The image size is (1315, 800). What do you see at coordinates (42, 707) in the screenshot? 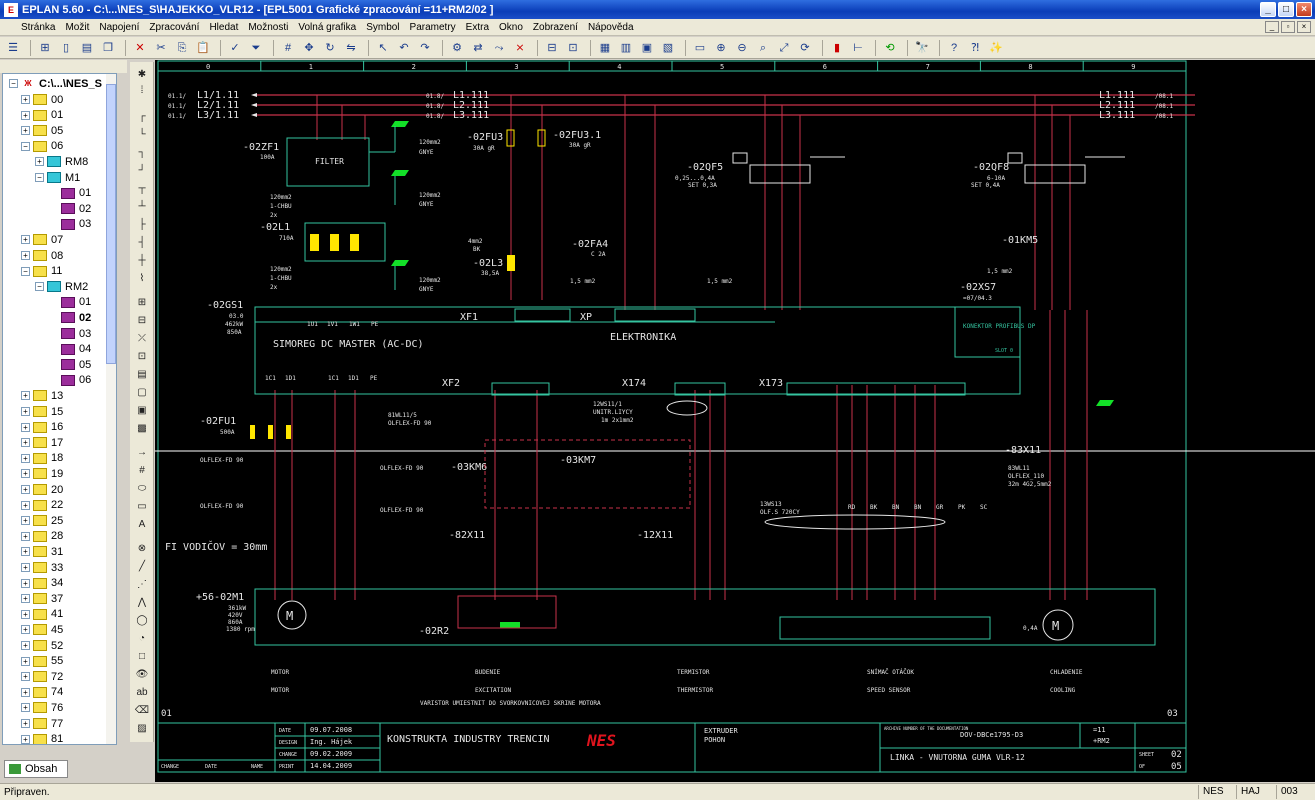
I see `tree-node: +76` at bounding box center [42, 707].